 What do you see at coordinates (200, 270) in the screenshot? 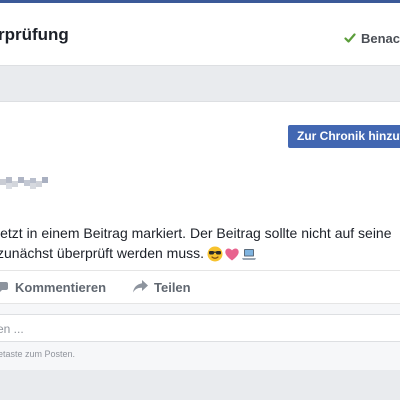
I see `post-divider` at bounding box center [200, 270].